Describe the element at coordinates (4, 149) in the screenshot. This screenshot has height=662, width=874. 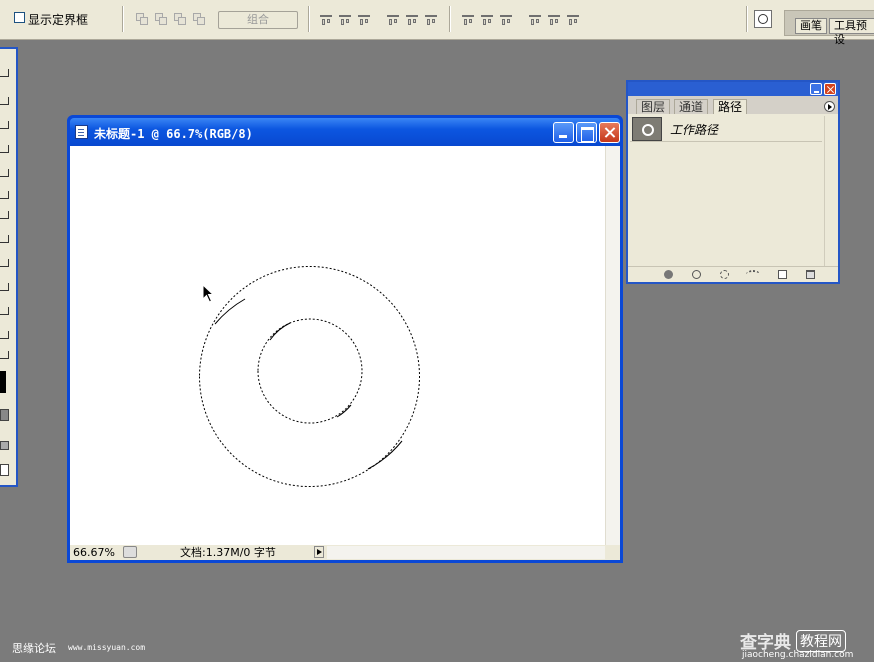
I see `slice-tool-icon` at that location.